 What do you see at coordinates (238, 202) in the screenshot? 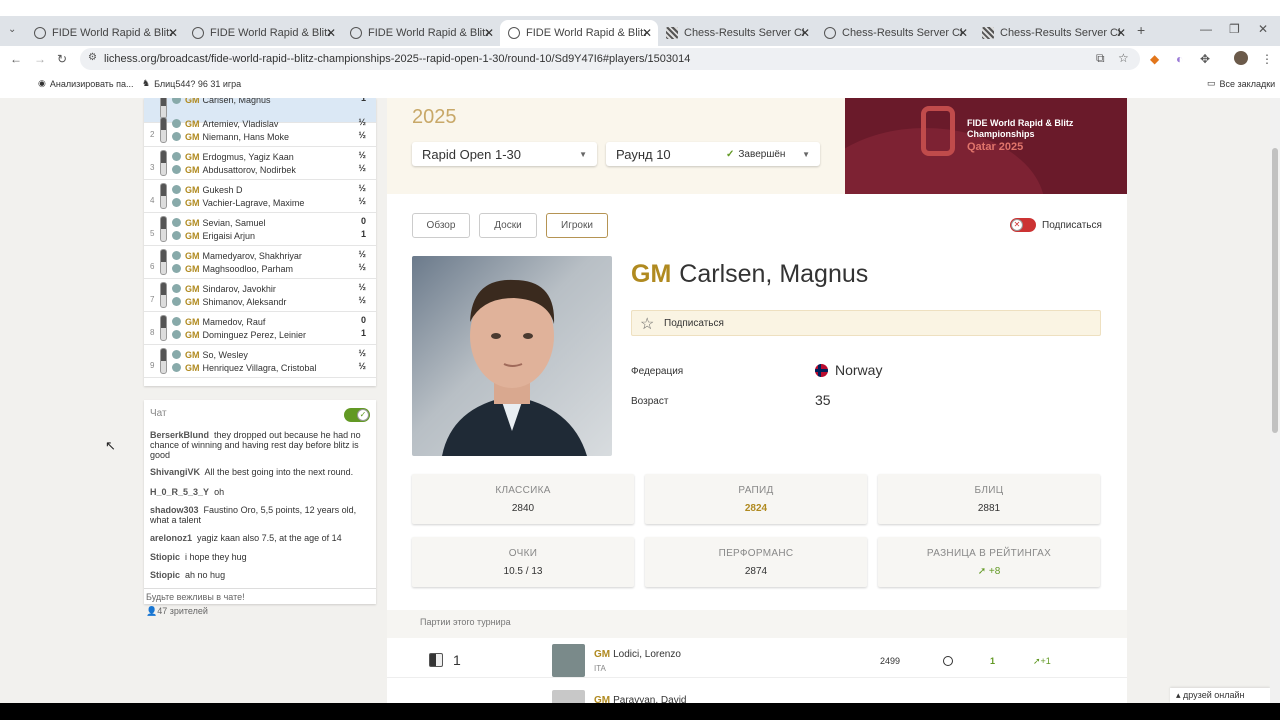
I see `black-player: GM Vachier-Lagrave, Maxime` at bounding box center [238, 202].